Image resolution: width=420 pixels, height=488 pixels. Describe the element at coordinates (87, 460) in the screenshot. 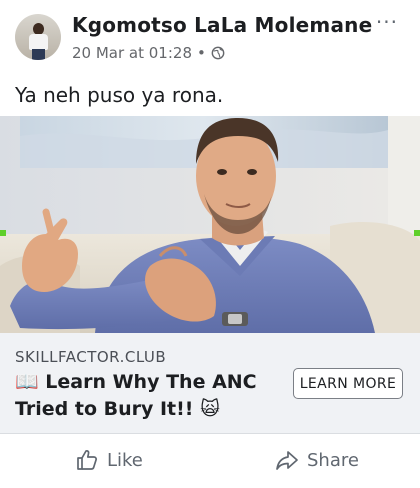

I see `thumbs-up-icon` at that location.